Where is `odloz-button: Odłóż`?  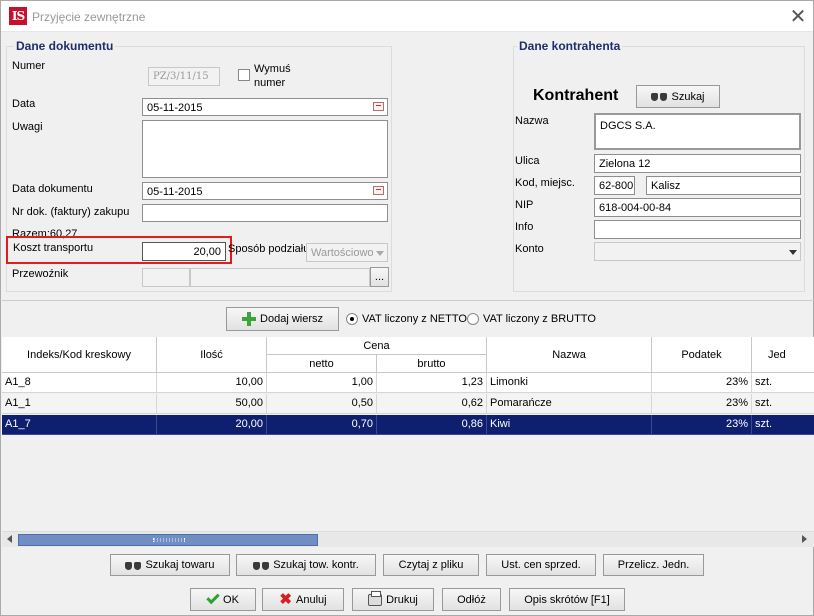 odloz-button: Odłóż is located at coordinates (471, 599).